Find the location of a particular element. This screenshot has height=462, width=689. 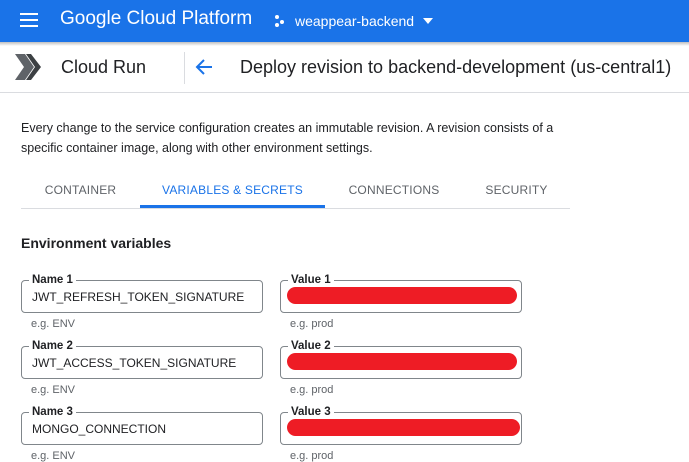

hamburger-menu-icon is located at coordinates (29, 20).